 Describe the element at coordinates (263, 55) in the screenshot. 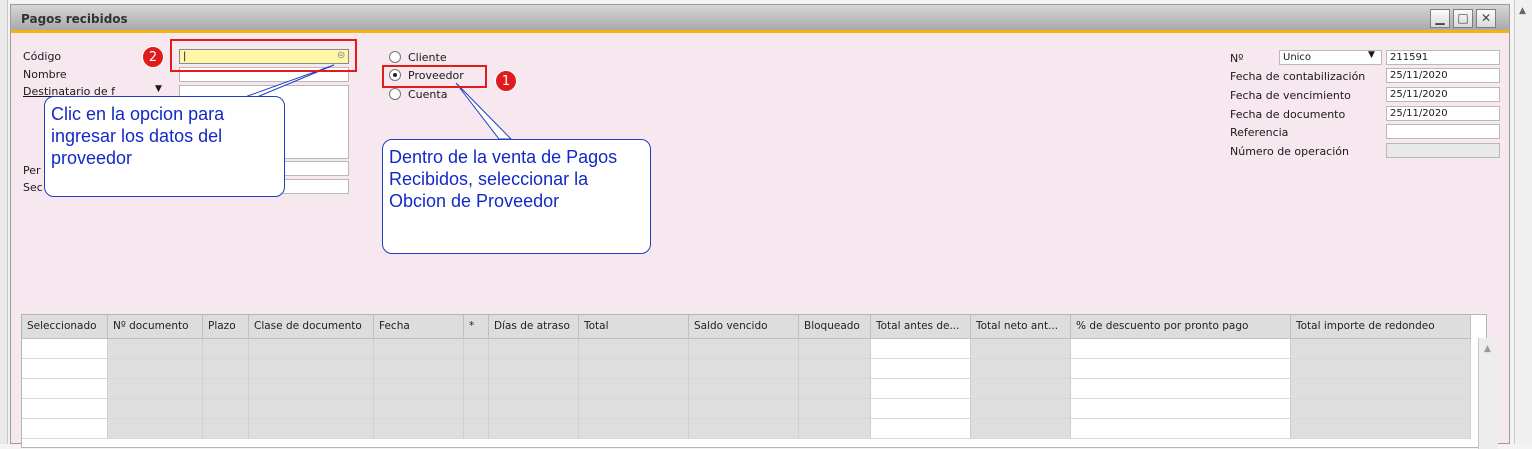

I see `highlight-codigo` at that location.